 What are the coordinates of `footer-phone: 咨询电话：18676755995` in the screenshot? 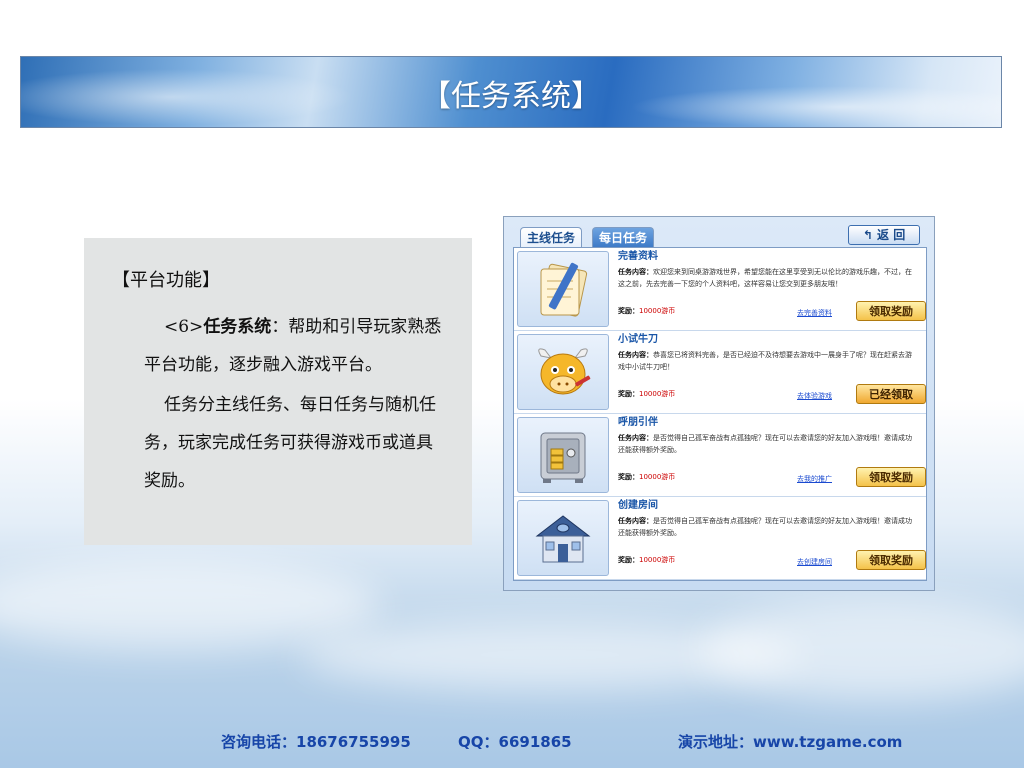 It's located at (316, 742).